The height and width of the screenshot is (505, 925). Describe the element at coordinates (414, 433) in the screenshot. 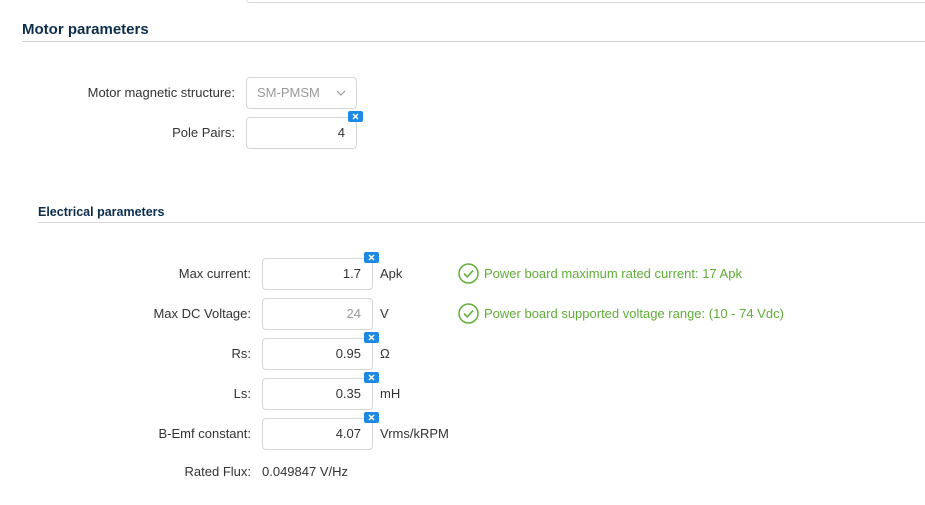

I see `bemf-unit: Vrms/kRPM` at that location.